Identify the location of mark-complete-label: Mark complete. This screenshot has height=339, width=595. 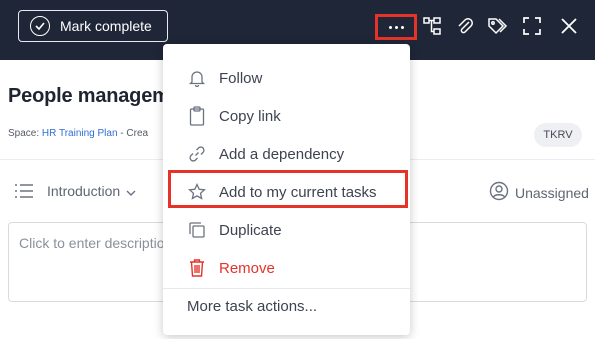
(106, 26).